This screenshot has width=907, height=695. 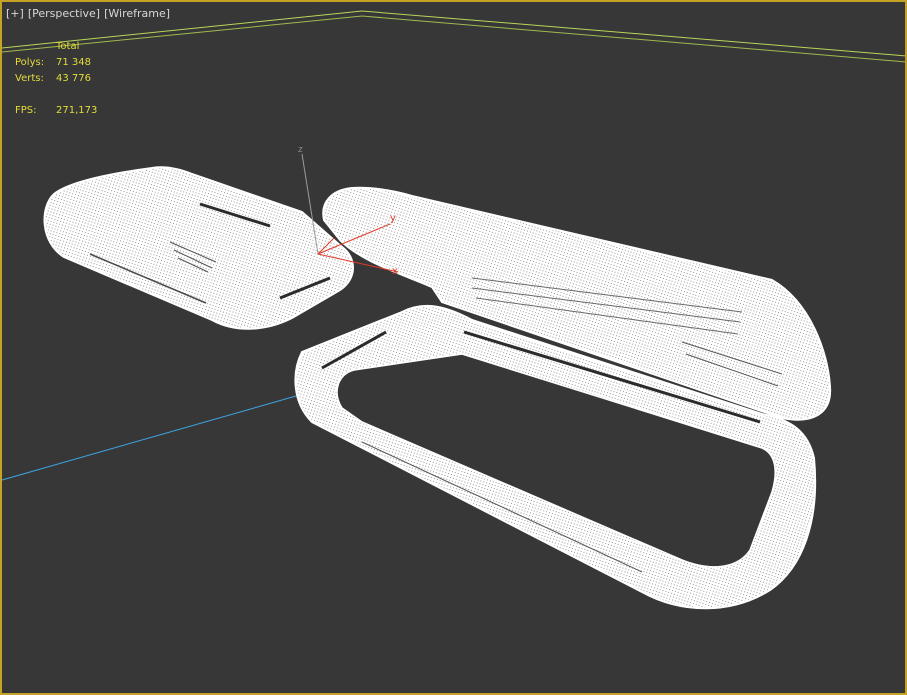 I want to click on gizmo-y-label: y, so click(x=393, y=218).